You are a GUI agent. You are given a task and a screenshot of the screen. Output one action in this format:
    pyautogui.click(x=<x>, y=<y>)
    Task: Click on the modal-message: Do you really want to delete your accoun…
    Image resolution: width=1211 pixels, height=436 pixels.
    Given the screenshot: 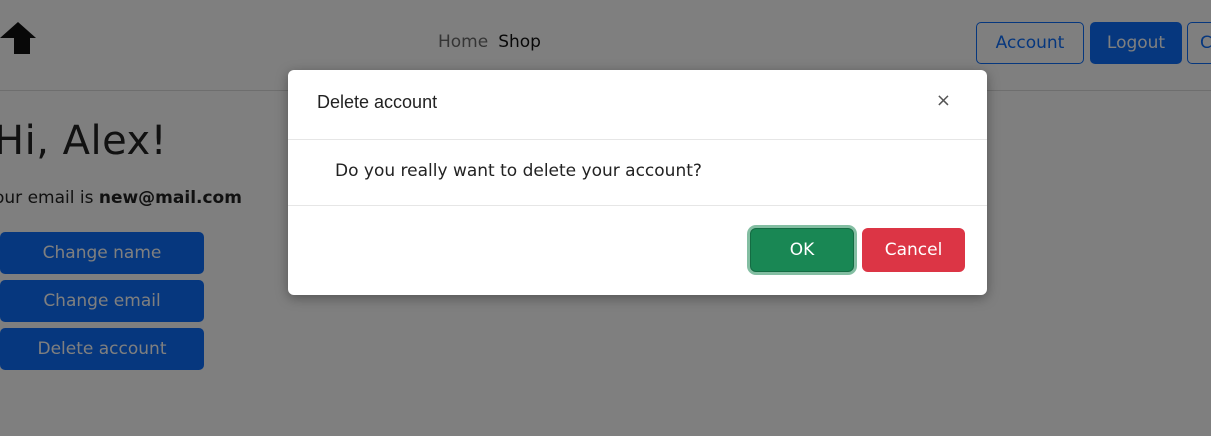 What is the action you would take?
    pyautogui.click(x=518, y=171)
    